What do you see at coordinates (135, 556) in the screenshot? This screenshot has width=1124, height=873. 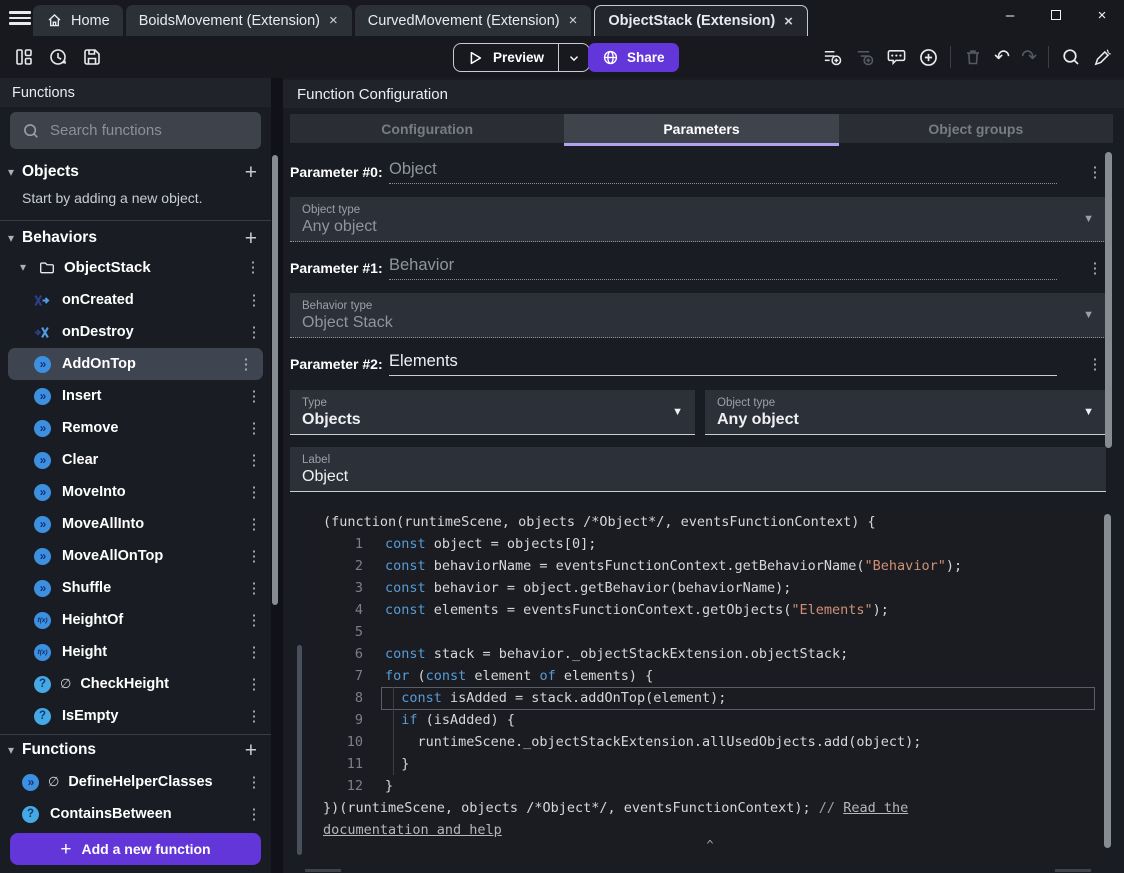 I see `function-item-moveallontop: » MoveAllOnTop ⋮` at bounding box center [135, 556].